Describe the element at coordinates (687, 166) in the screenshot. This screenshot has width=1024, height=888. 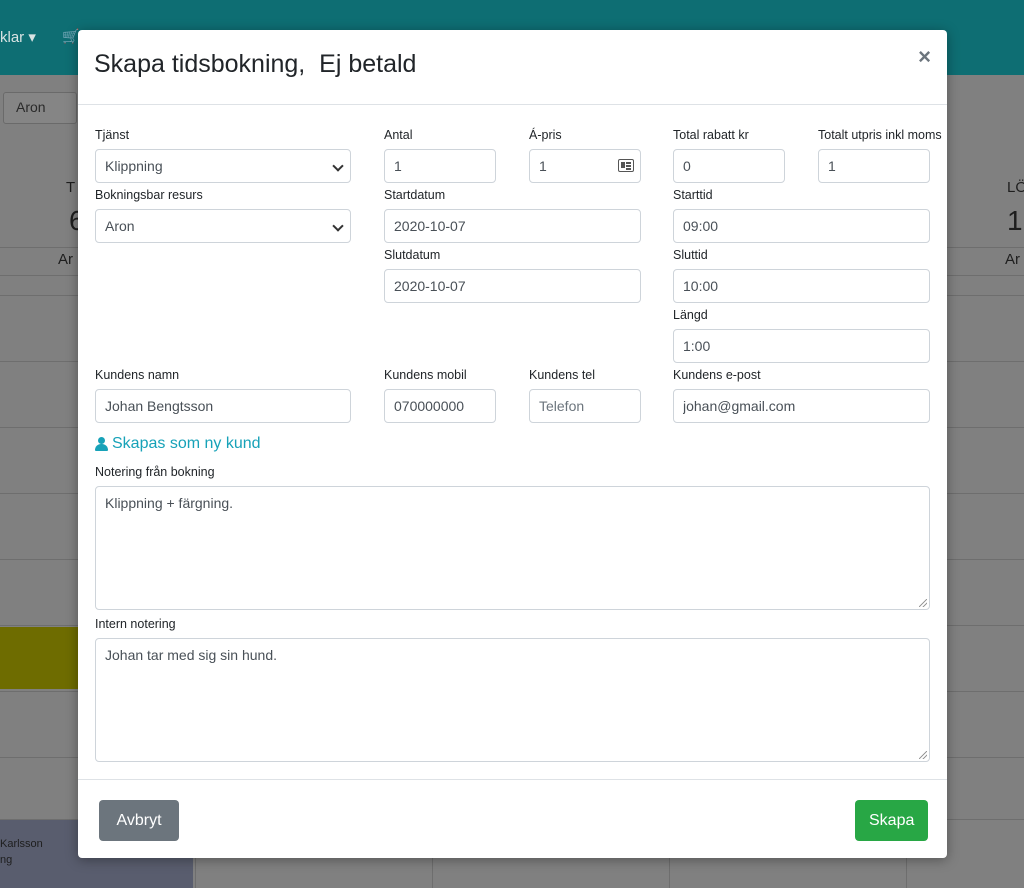
I see `discount-value: 0` at that location.